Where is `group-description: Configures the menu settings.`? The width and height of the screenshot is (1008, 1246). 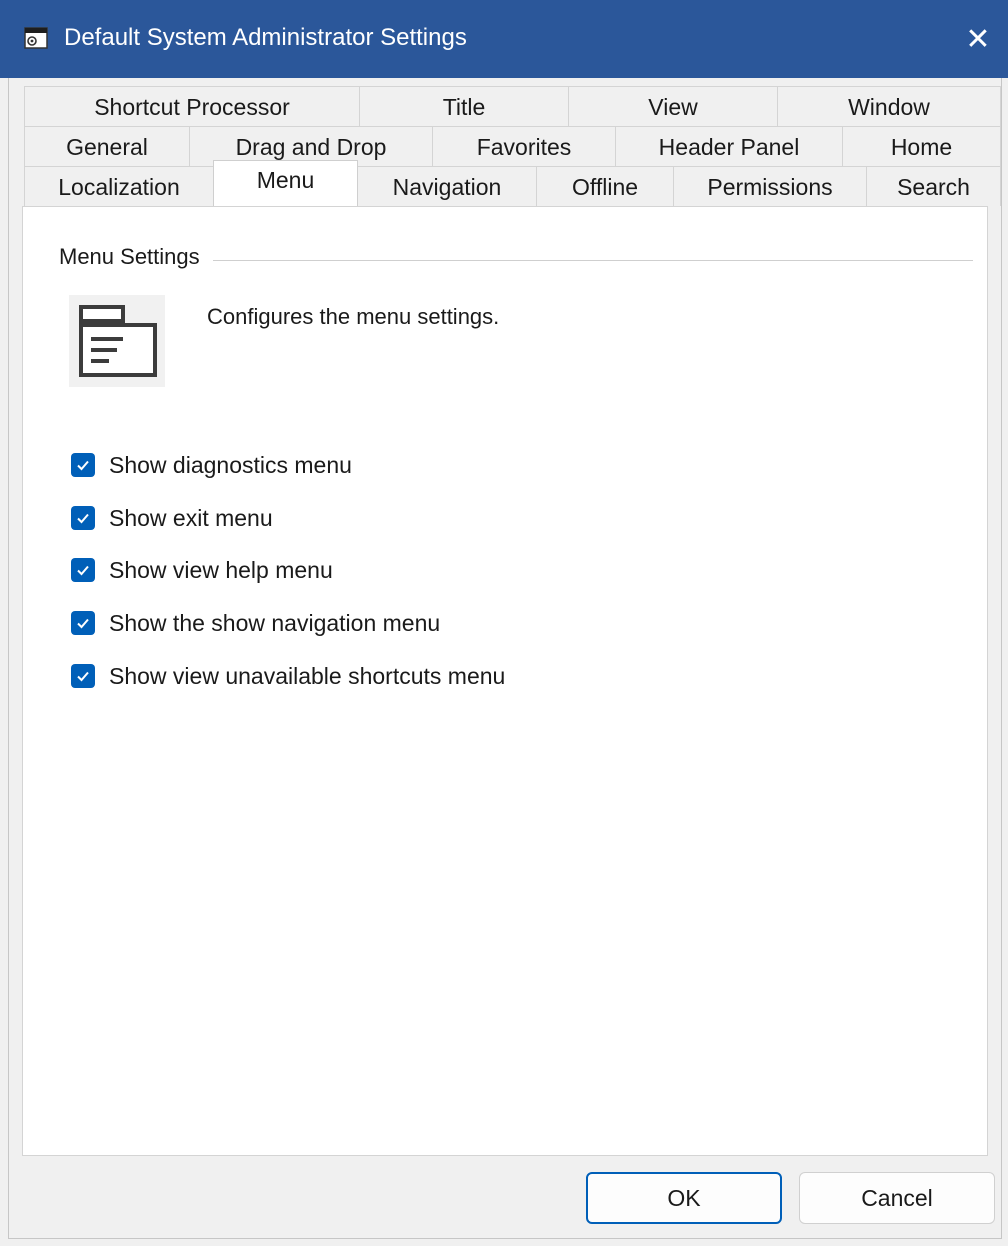
group-description: Configures the menu settings. is located at coordinates (353, 316).